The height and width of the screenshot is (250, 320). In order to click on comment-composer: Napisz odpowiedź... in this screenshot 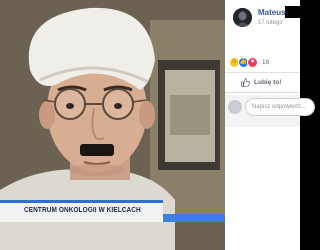, I will do `click(270, 111)`.